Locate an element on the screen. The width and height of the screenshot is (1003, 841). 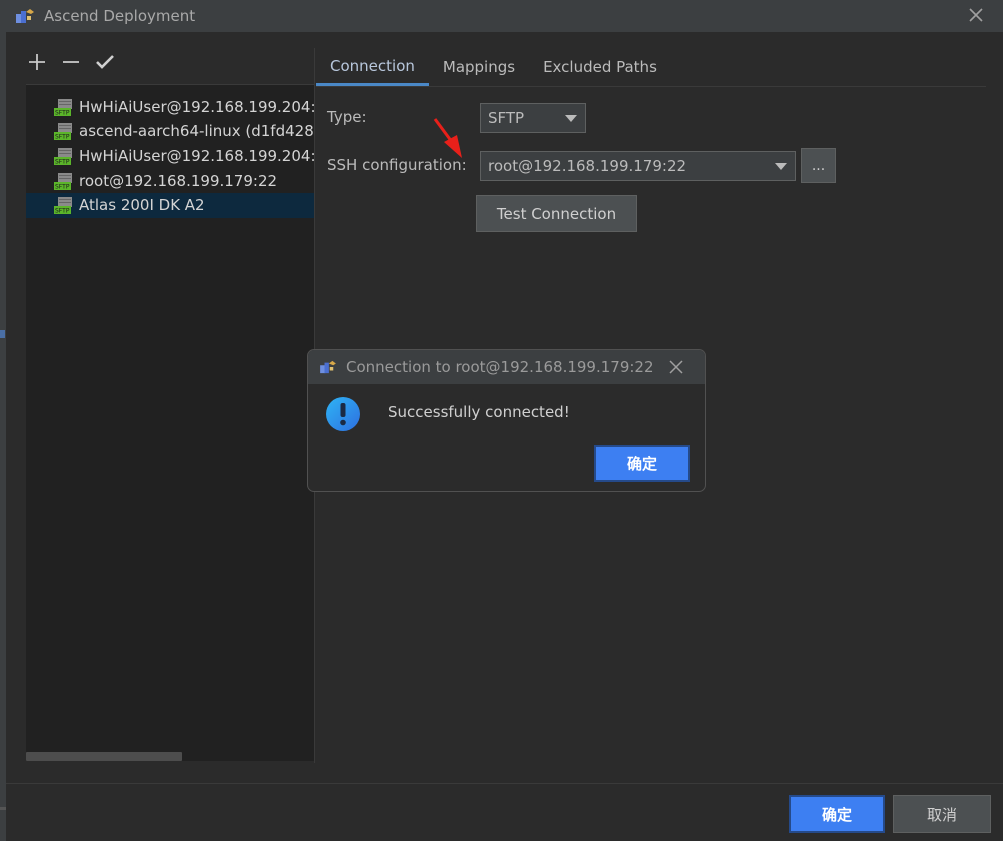
tree-item-label: root@192.168.199.179:22 is located at coordinates (178, 181).